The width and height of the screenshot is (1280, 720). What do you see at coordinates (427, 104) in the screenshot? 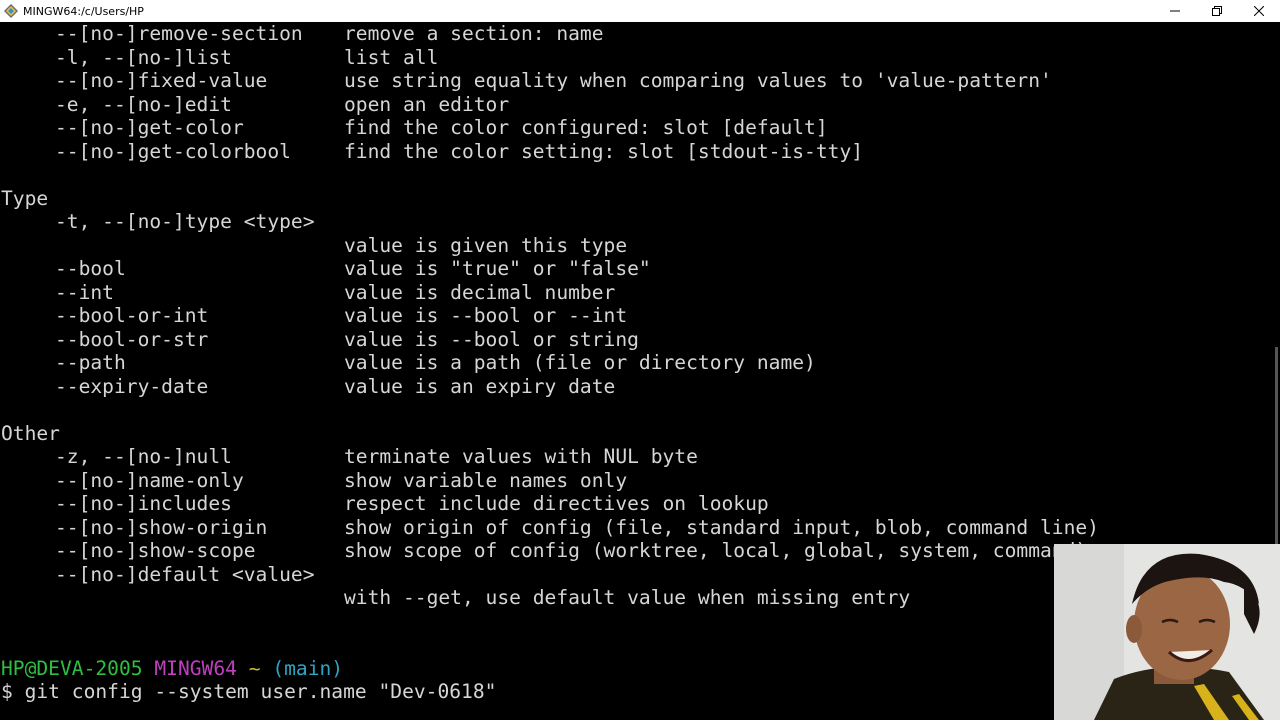
I see `option-description: open an editor` at bounding box center [427, 104].